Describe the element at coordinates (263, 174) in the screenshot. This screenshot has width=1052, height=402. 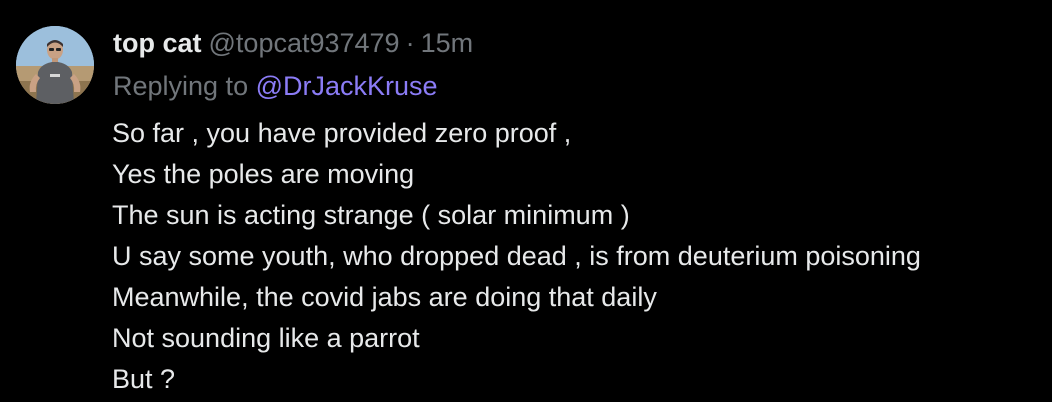
I see `tweet-text-line: Yes the poles are moving` at that location.